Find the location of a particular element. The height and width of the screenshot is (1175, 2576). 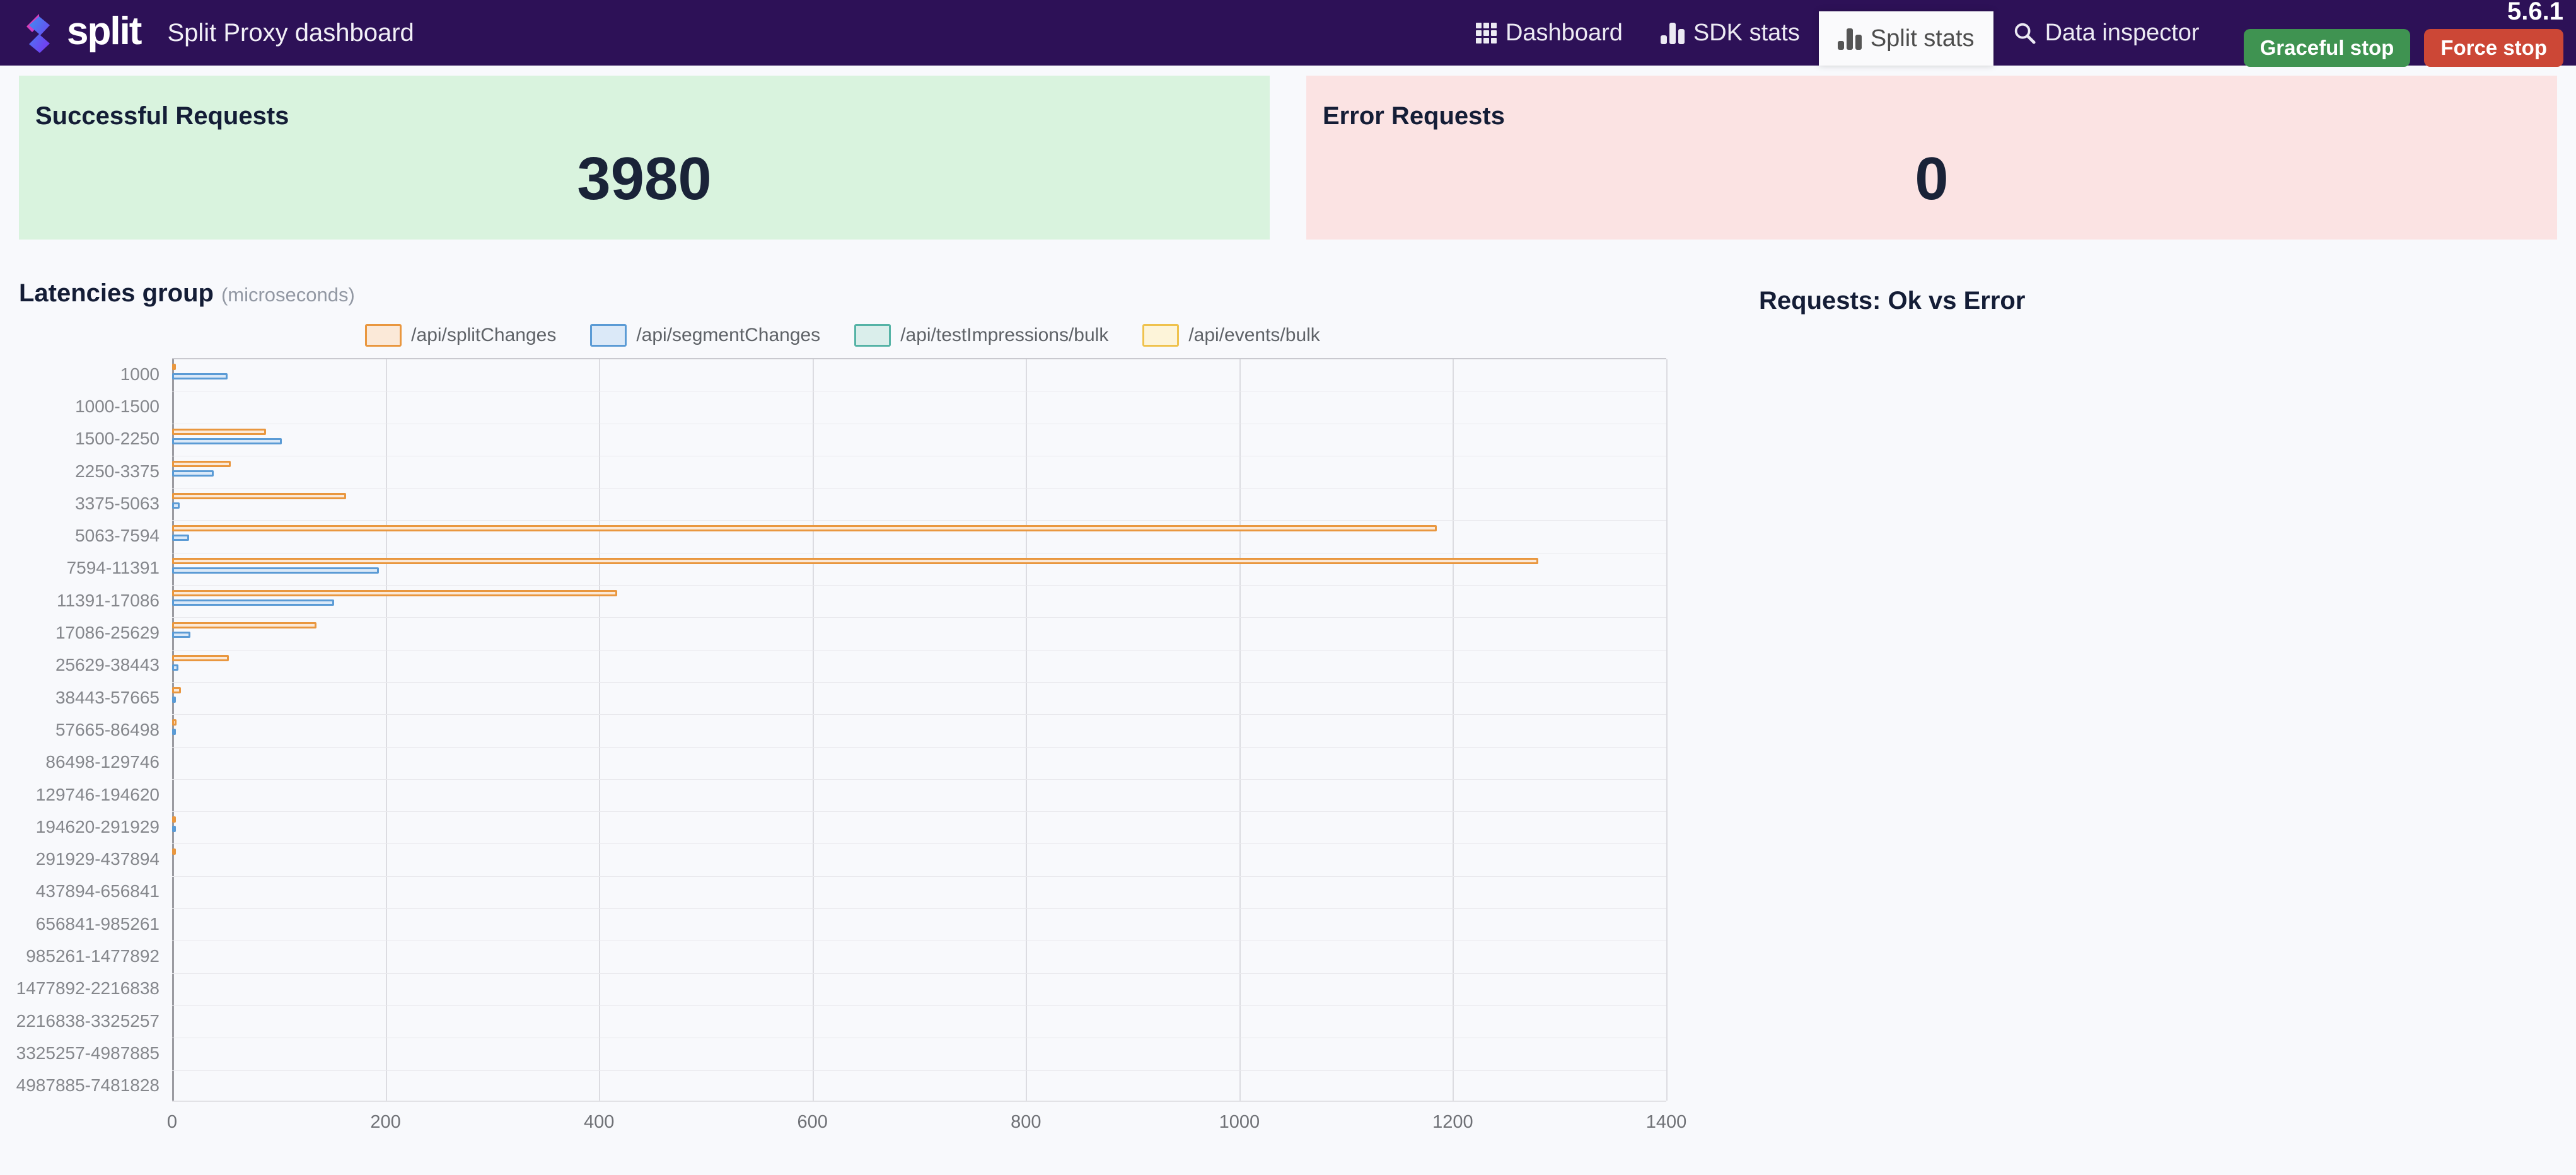

legend-item: /api/splitChanges is located at coordinates (460, 336).